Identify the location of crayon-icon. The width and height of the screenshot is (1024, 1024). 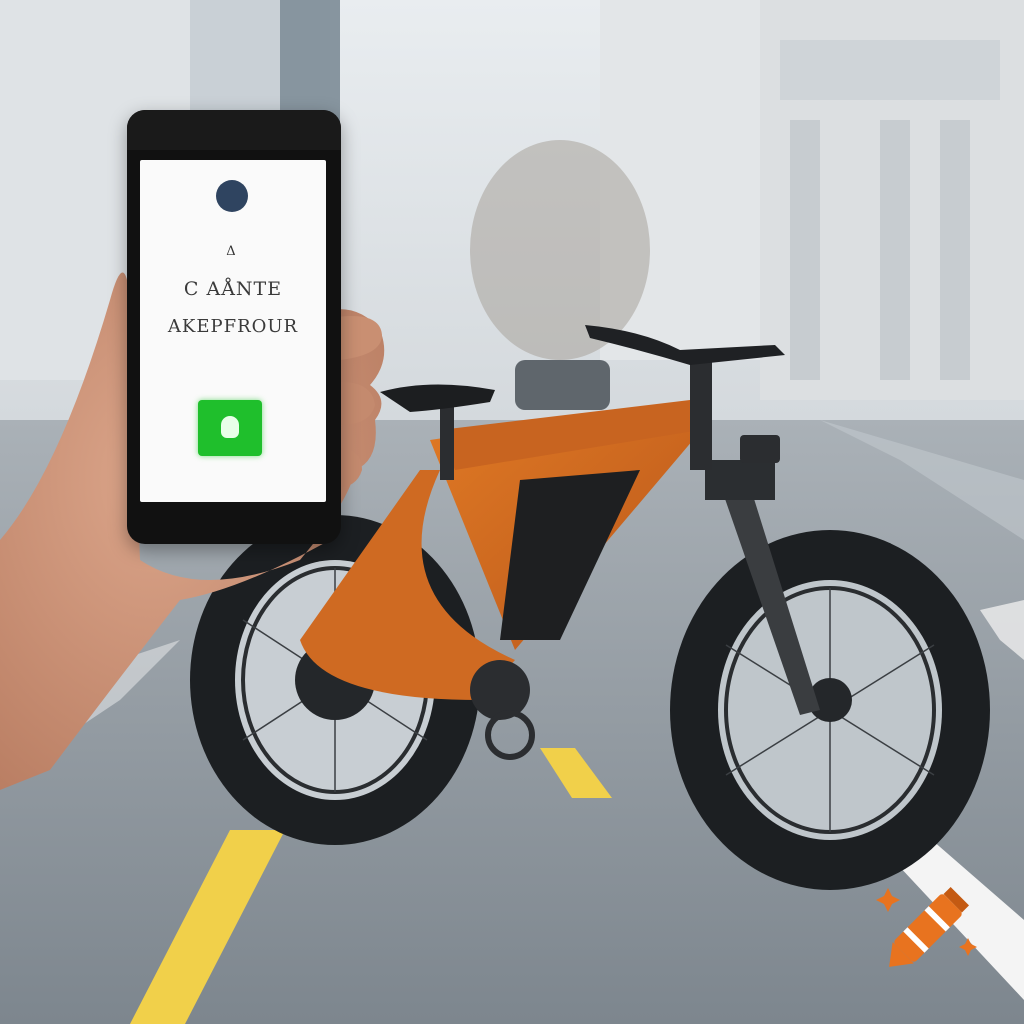
(926, 926).